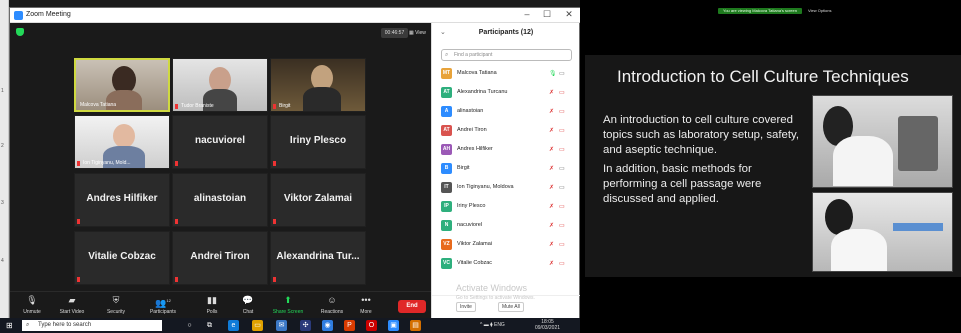  Describe the element at coordinates (511, 307) in the screenshot. I see `mute-all-button: Mute All` at that location.